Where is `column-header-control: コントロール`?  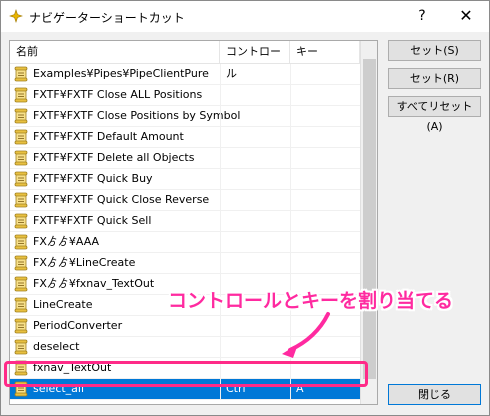 column-header-control: コントロール is located at coordinates (255, 60).